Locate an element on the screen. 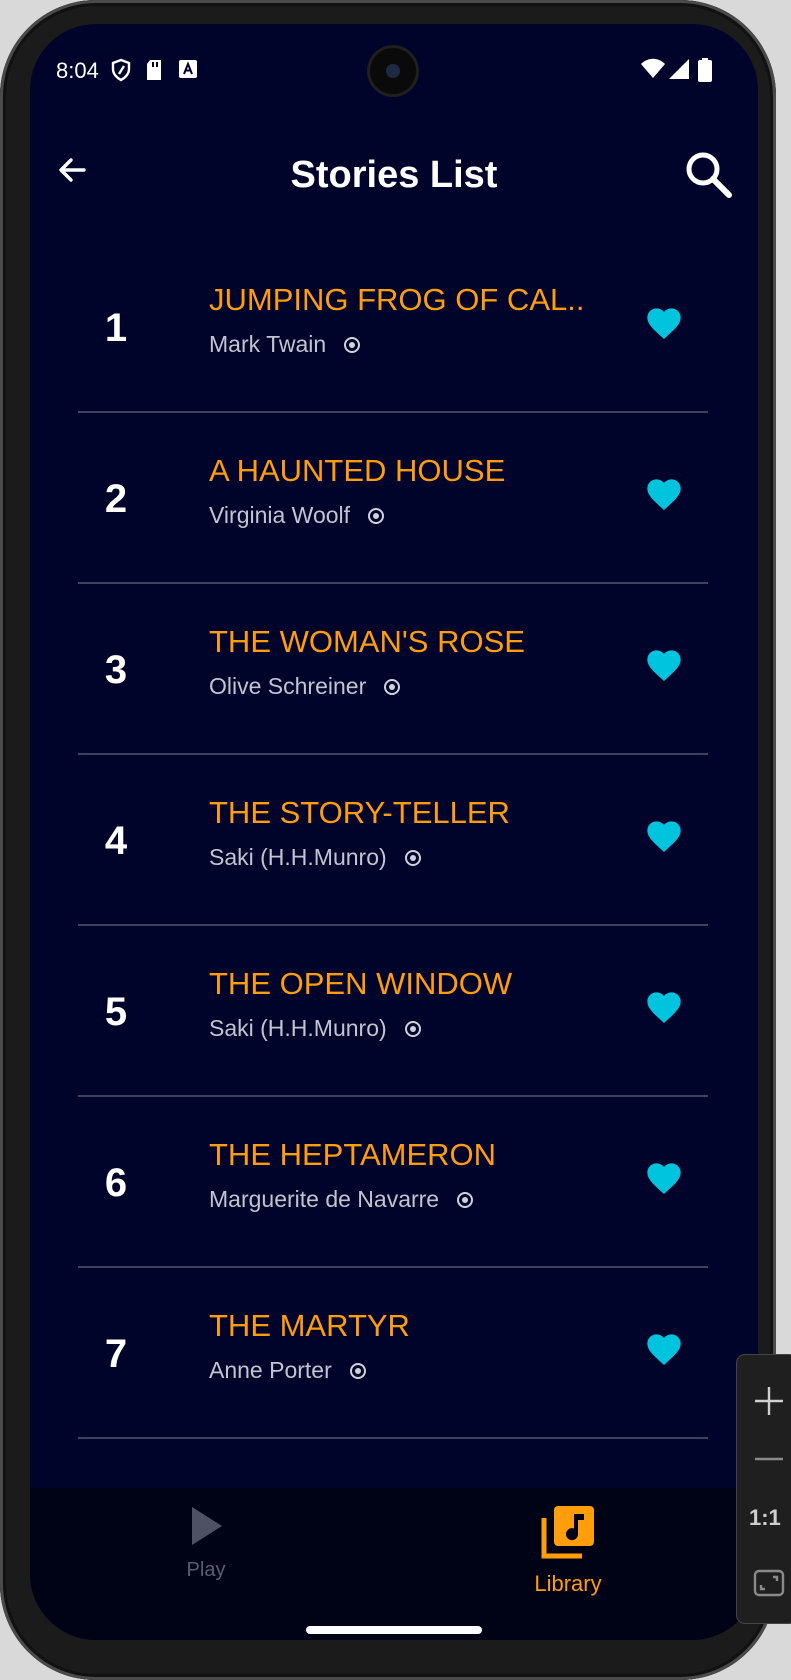 Image resolution: width=791 pixels, height=1680 pixels. play-icon is located at coordinates (206, 1528).